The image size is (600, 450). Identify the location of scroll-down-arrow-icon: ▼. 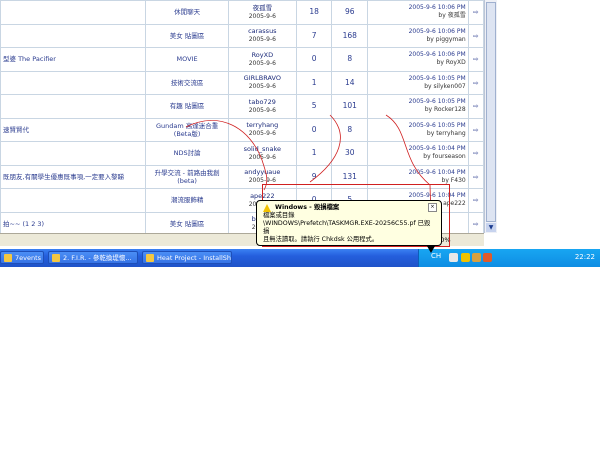
(491, 227).